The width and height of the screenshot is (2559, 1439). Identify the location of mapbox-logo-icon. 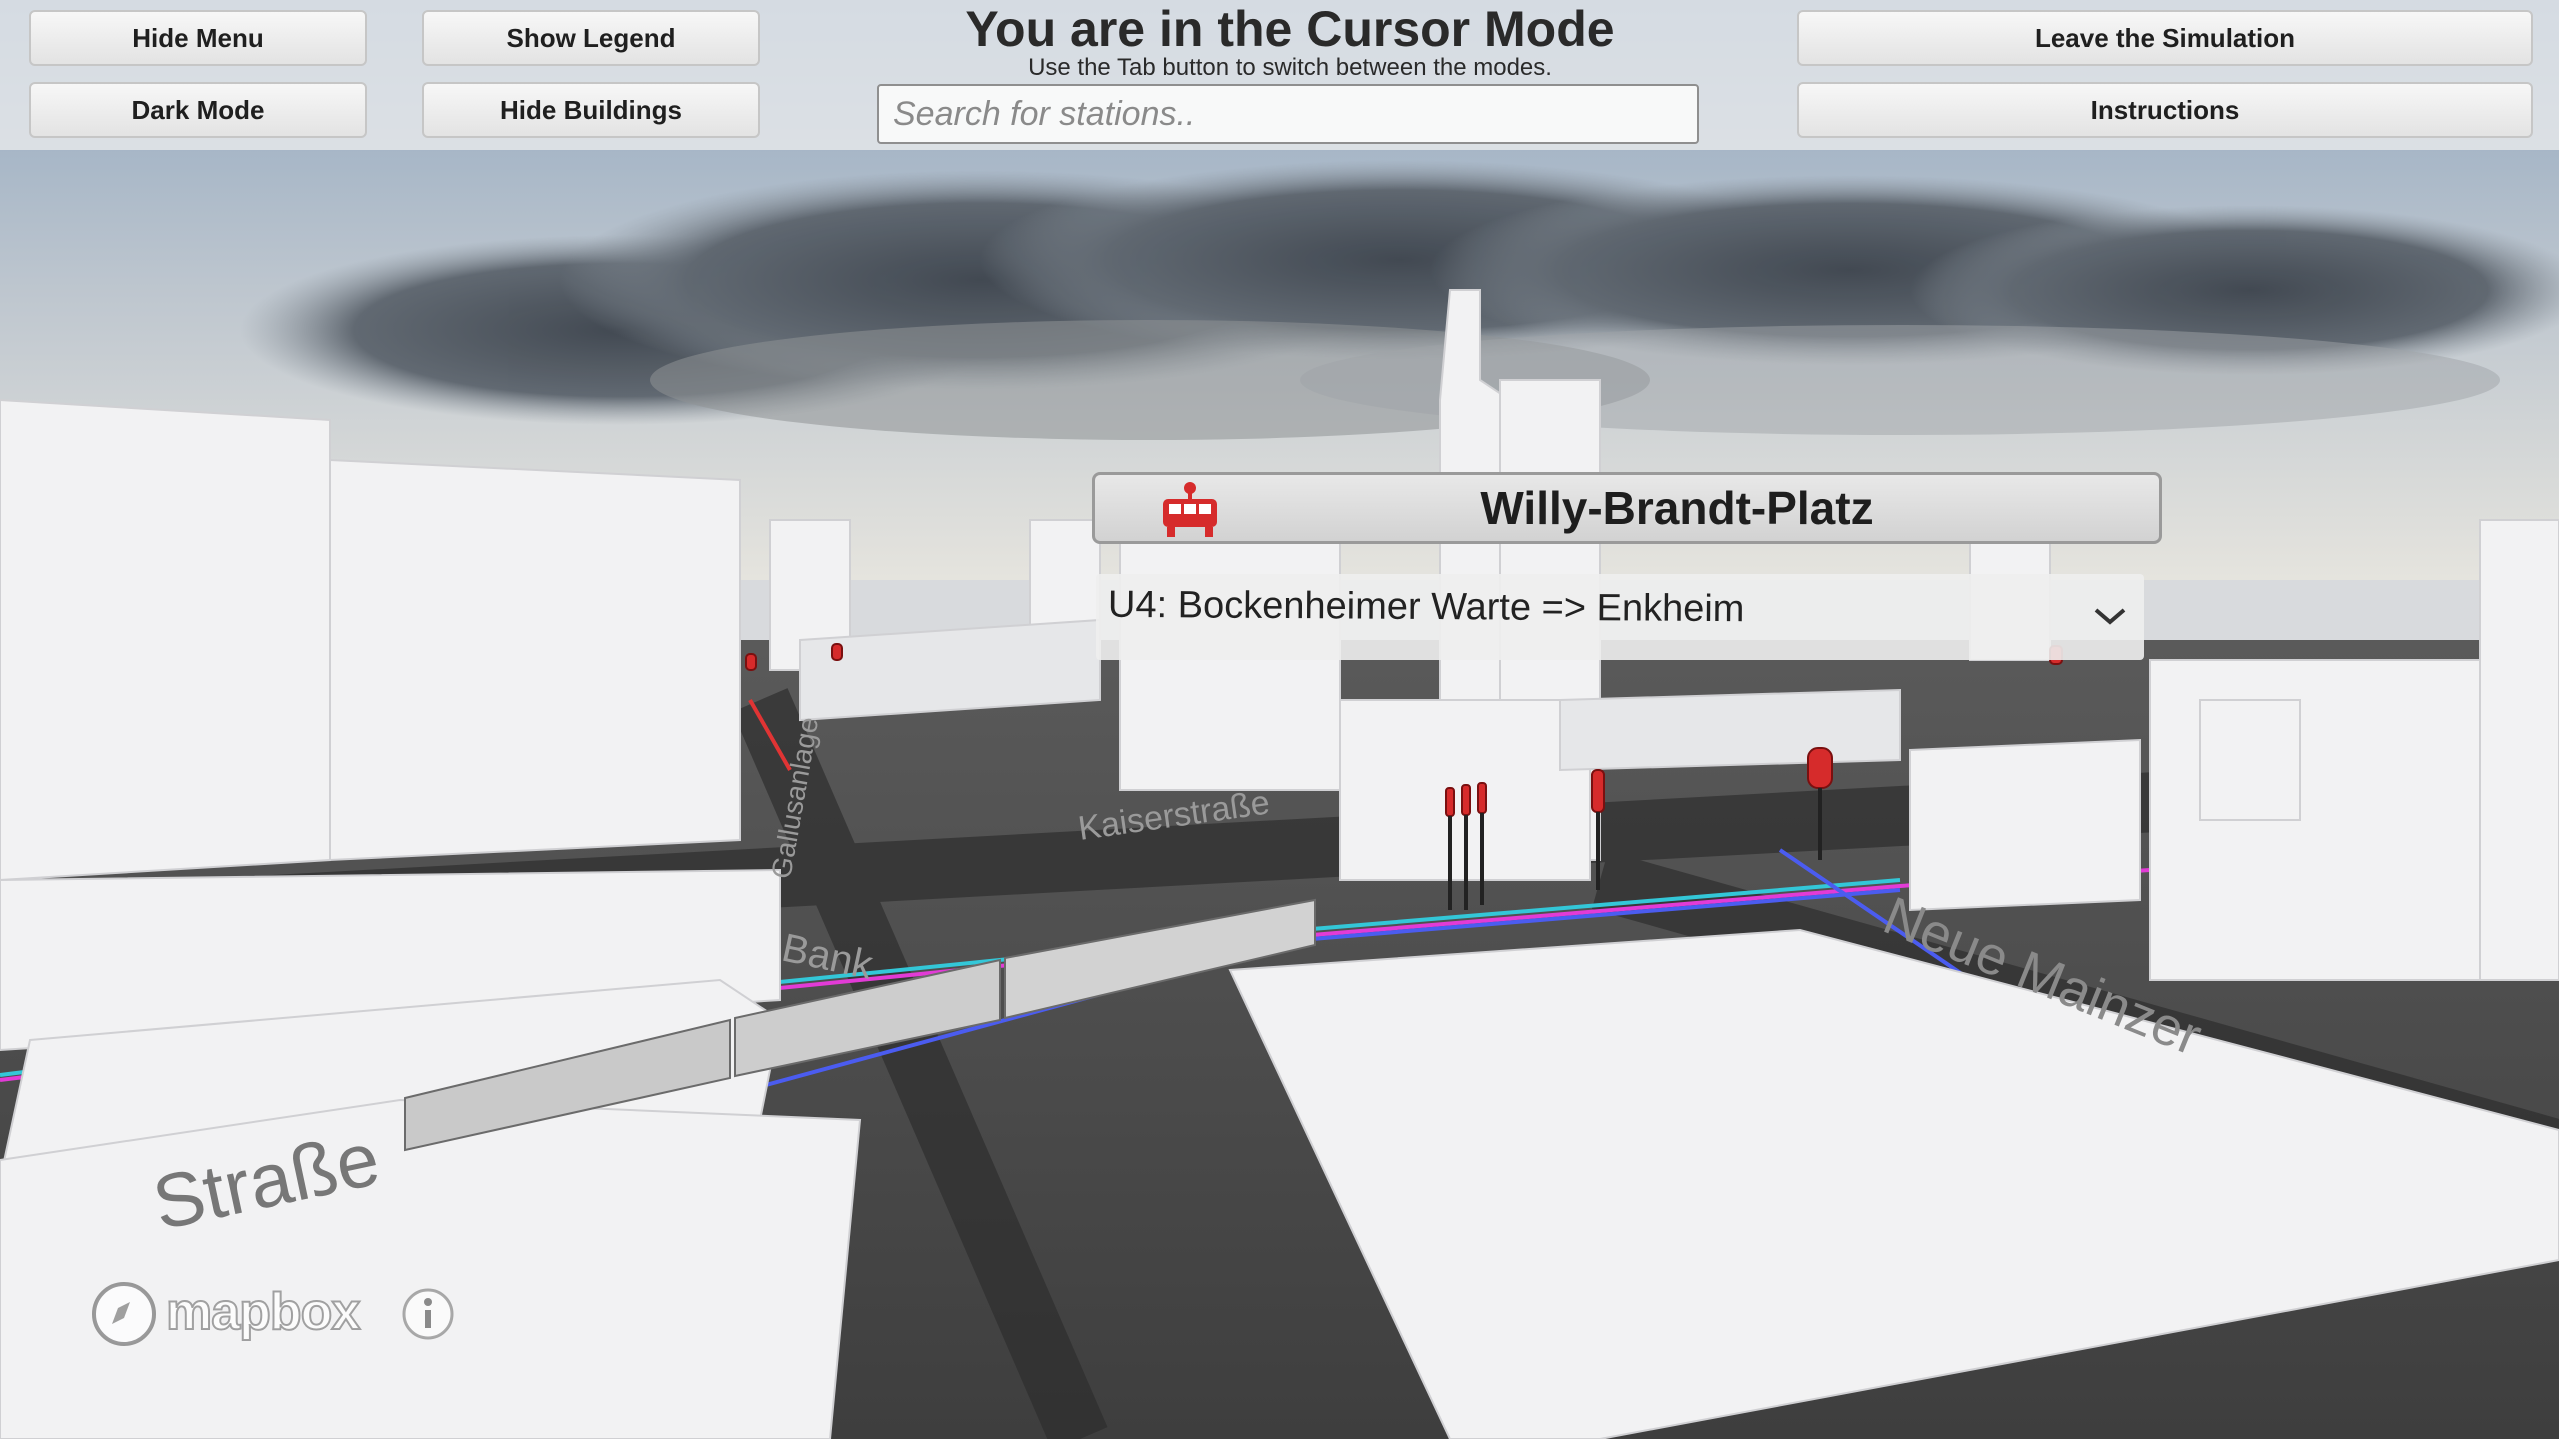
(124, 1314).